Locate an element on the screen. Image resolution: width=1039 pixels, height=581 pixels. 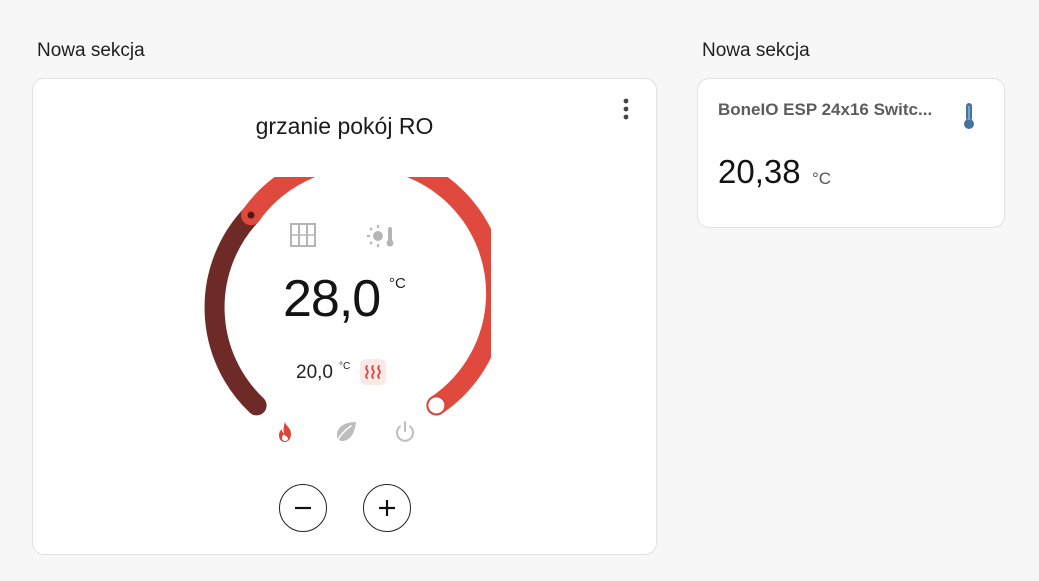
thermostat-name: grzanie pokój RO is located at coordinates (344, 126).